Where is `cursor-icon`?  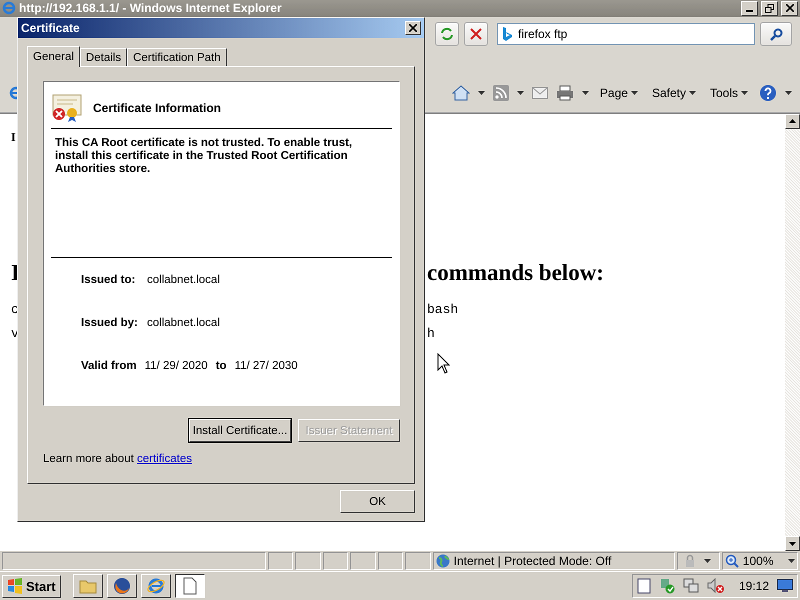
cursor-icon is located at coordinates (443, 363).